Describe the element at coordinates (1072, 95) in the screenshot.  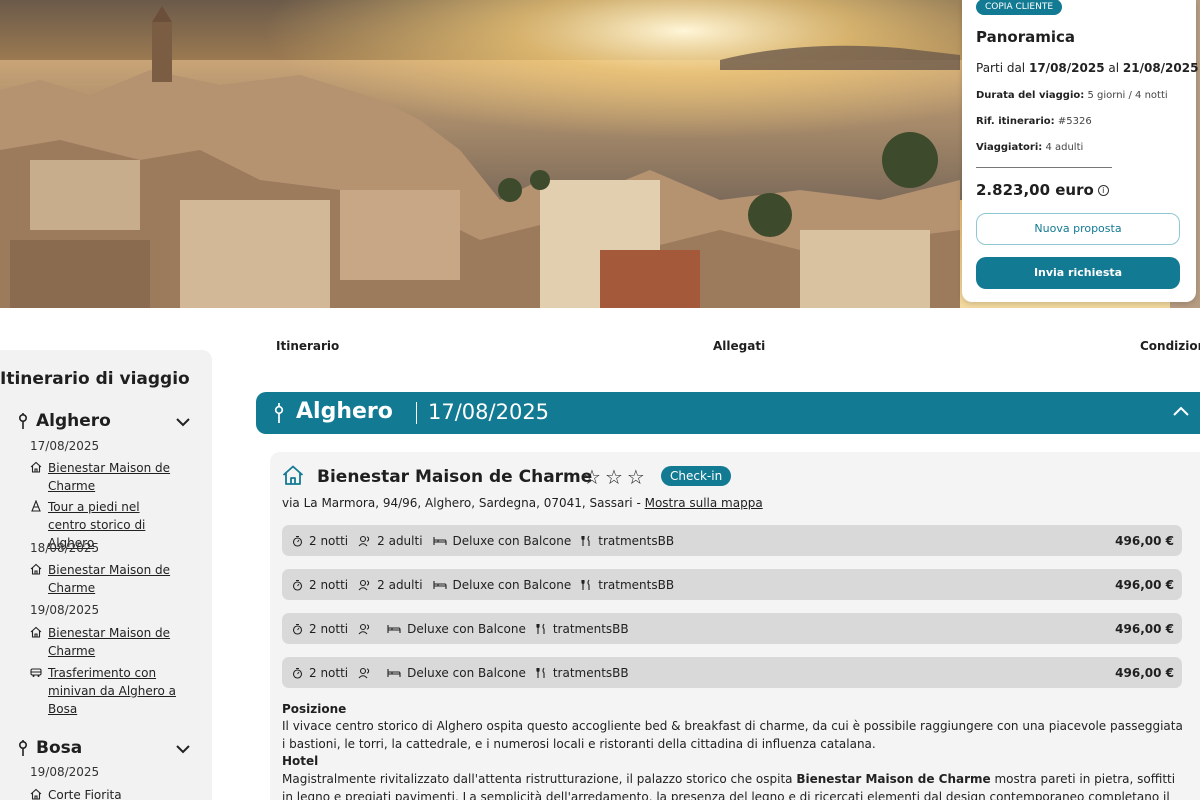
I see `duration-row: Durata del viaggio: 5 giorni / 4 notti` at that location.